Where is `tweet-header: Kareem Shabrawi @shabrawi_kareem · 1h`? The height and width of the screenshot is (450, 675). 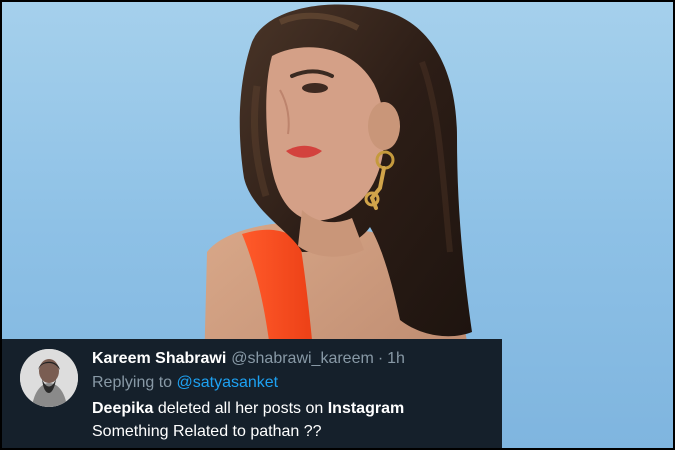 tweet-header: Kareem Shabrawi @shabrawi_kareem · 1h is located at coordinates (293, 359).